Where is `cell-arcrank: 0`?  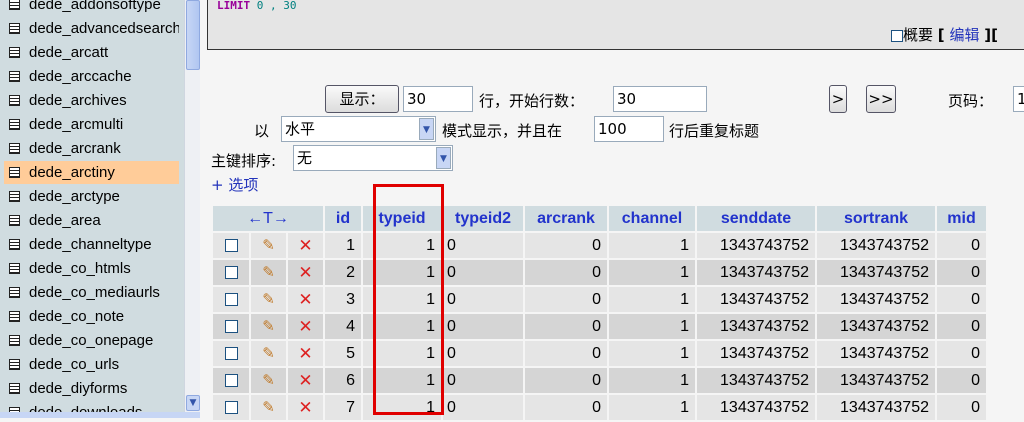
cell-arcrank: 0 is located at coordinates (567, 246).